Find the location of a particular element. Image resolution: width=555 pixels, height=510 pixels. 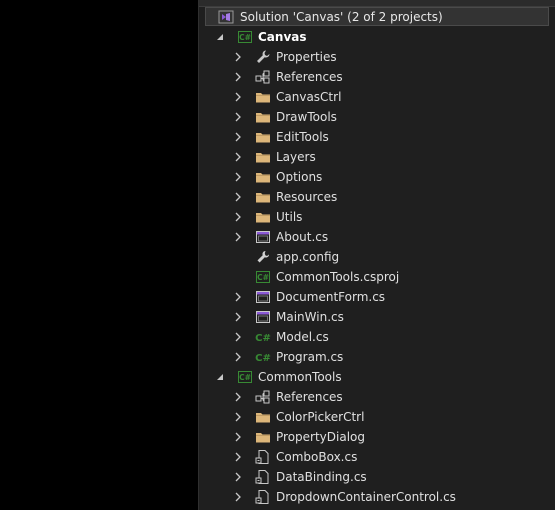

tree-node-properties: Properties is located at coordinates (377, 57).